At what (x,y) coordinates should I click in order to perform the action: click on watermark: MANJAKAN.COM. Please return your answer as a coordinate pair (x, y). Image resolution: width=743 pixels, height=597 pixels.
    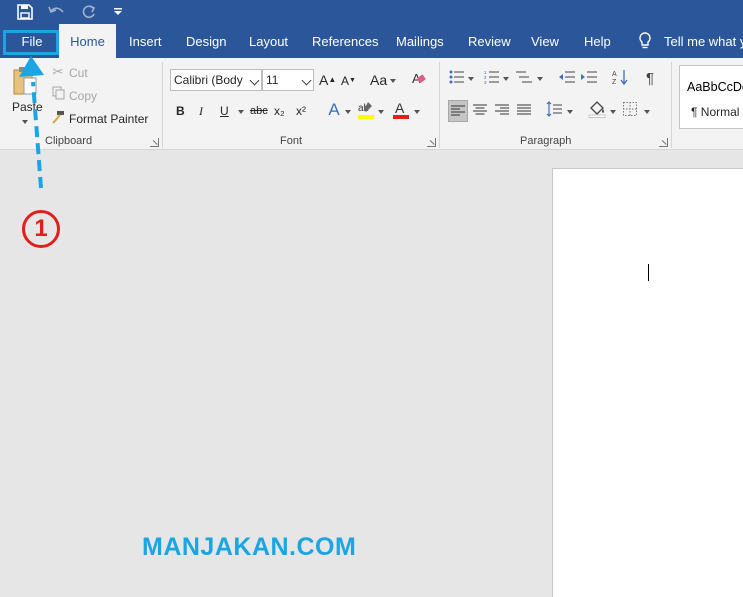
    Looking at the image, I should click on (249, 547).